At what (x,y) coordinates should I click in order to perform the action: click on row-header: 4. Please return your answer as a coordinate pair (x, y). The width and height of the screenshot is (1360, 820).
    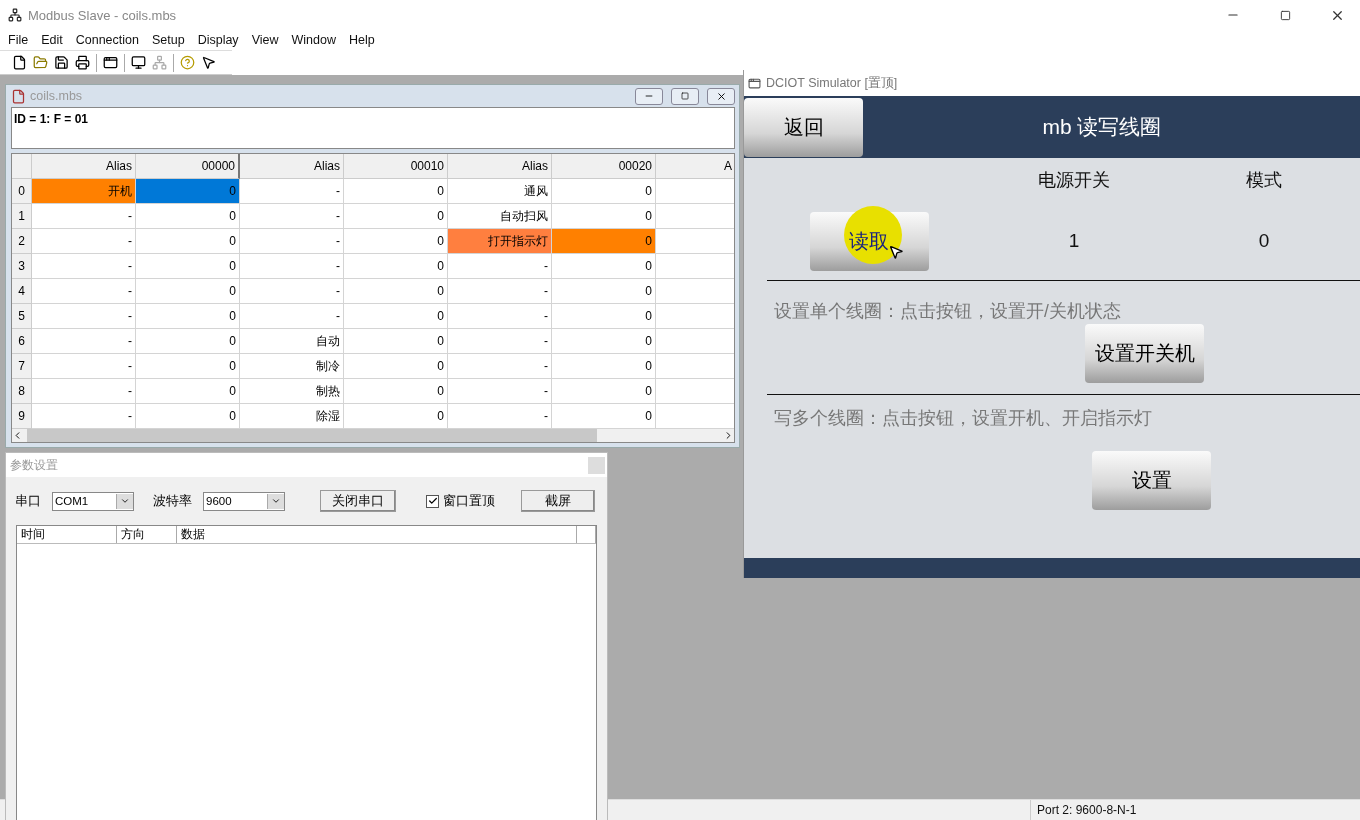
    Looking at the image, I should click on (22, 291).